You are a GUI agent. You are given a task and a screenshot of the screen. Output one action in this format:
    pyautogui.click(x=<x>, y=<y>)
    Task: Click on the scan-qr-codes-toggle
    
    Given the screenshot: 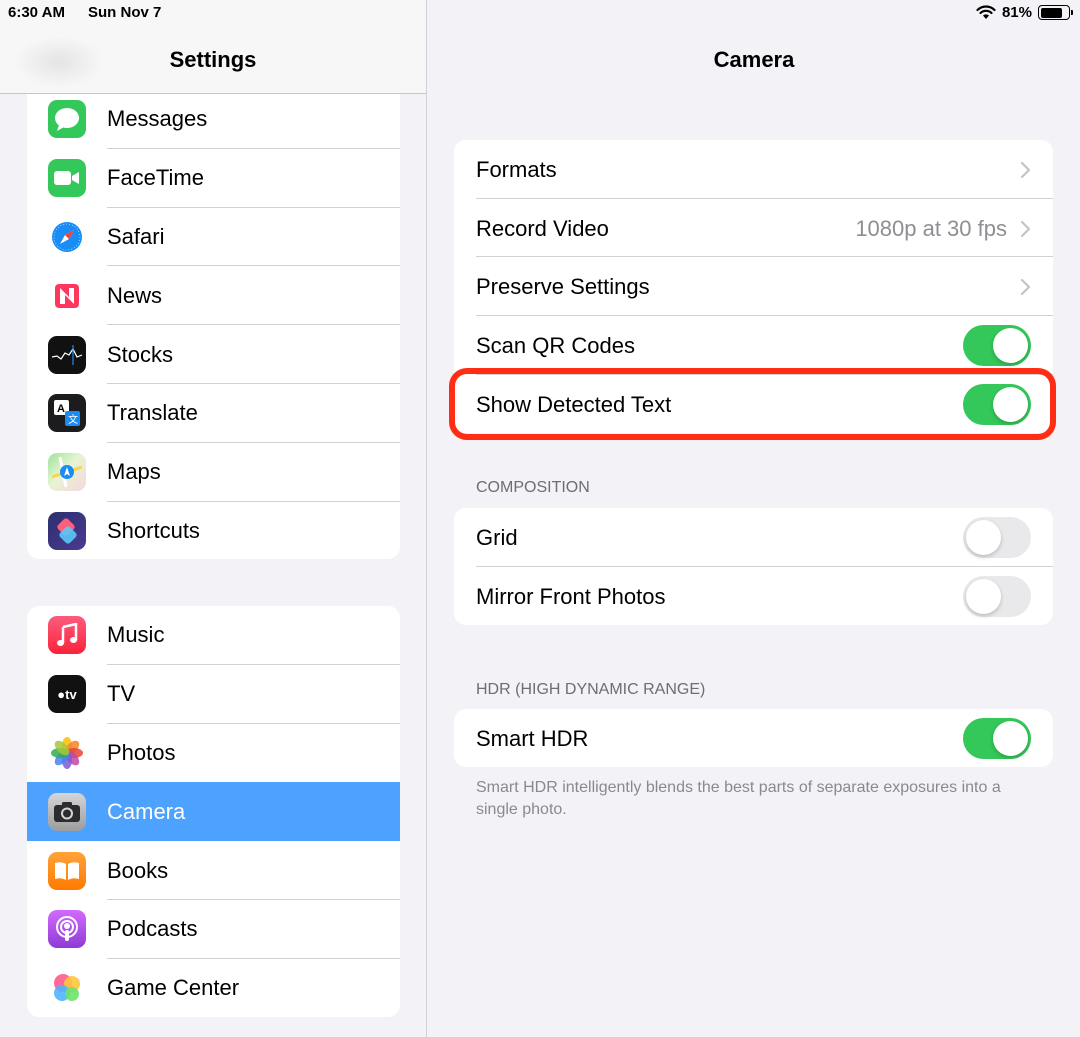 What is the action you would take?
    pyautogui.click(x=997, y=346)
    